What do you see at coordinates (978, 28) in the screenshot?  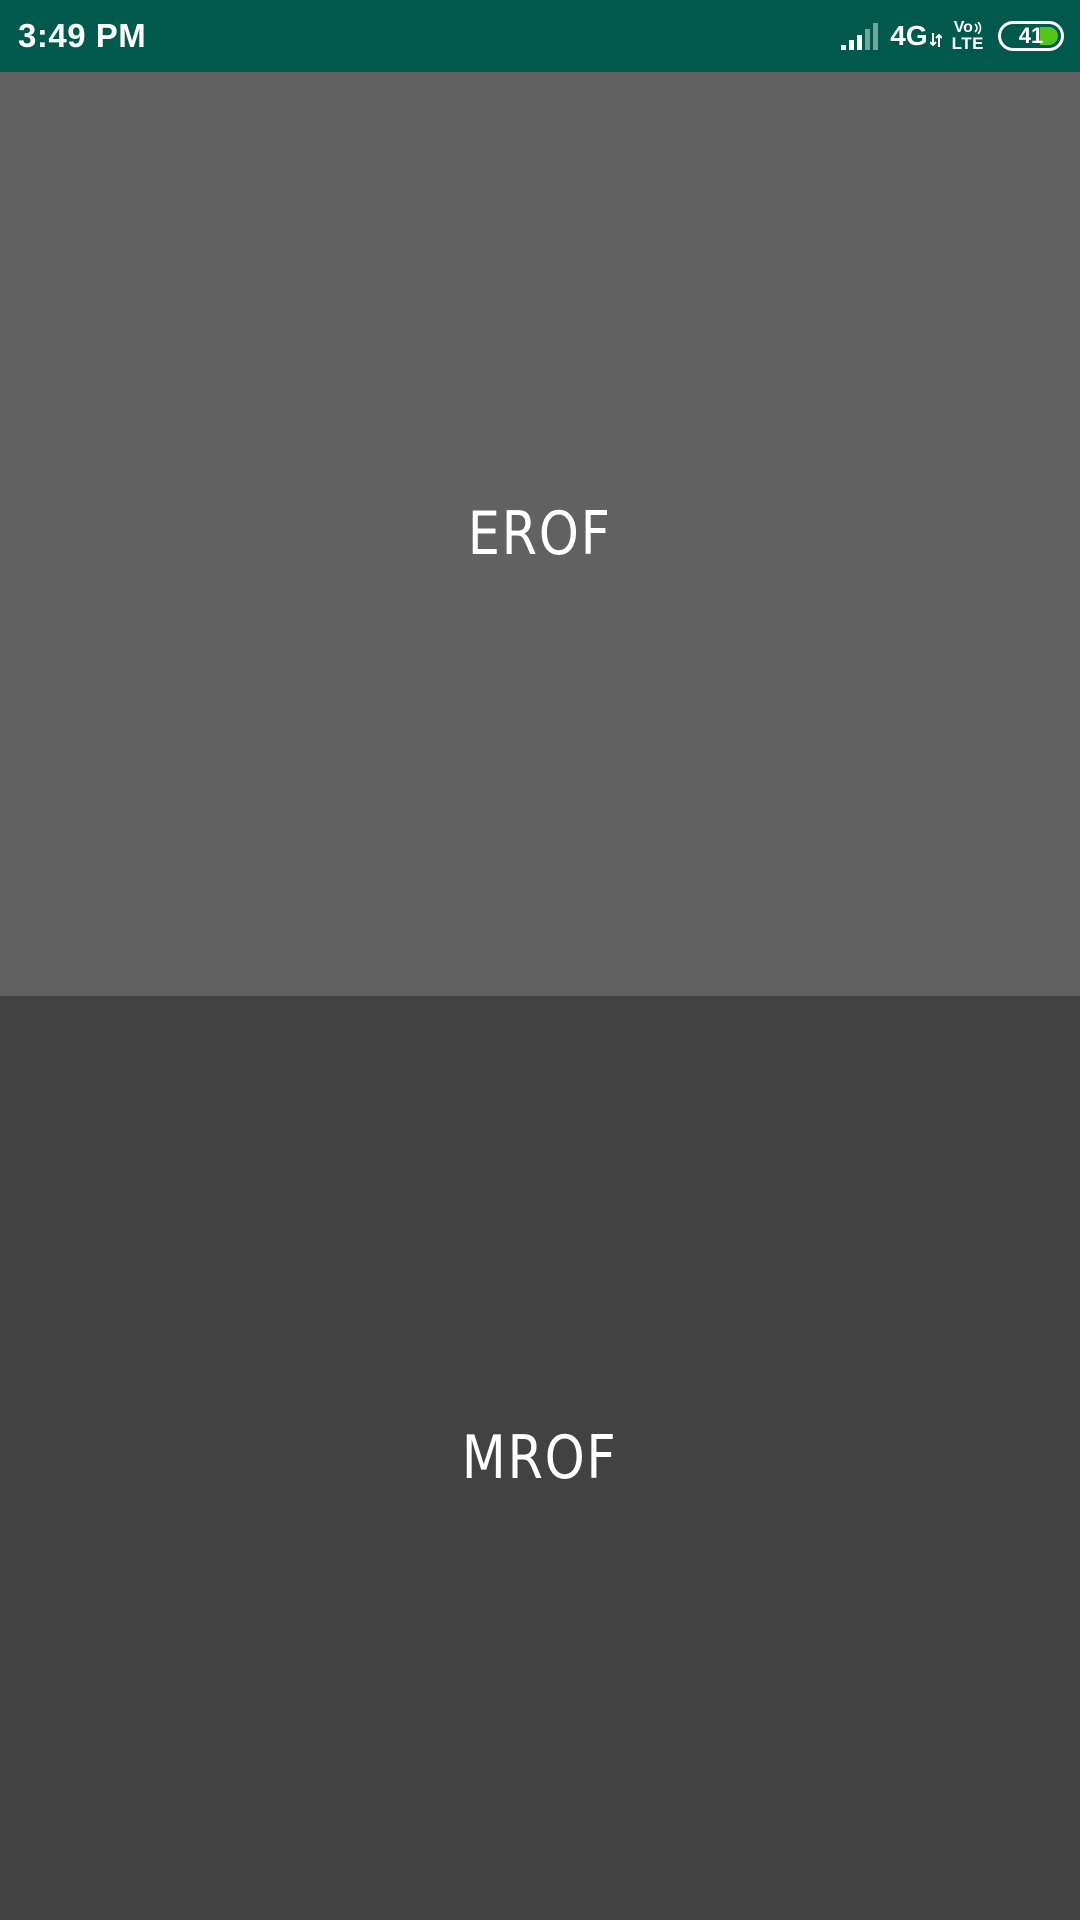 I see `volte-wave-icon` at bounding box center [978, 28].